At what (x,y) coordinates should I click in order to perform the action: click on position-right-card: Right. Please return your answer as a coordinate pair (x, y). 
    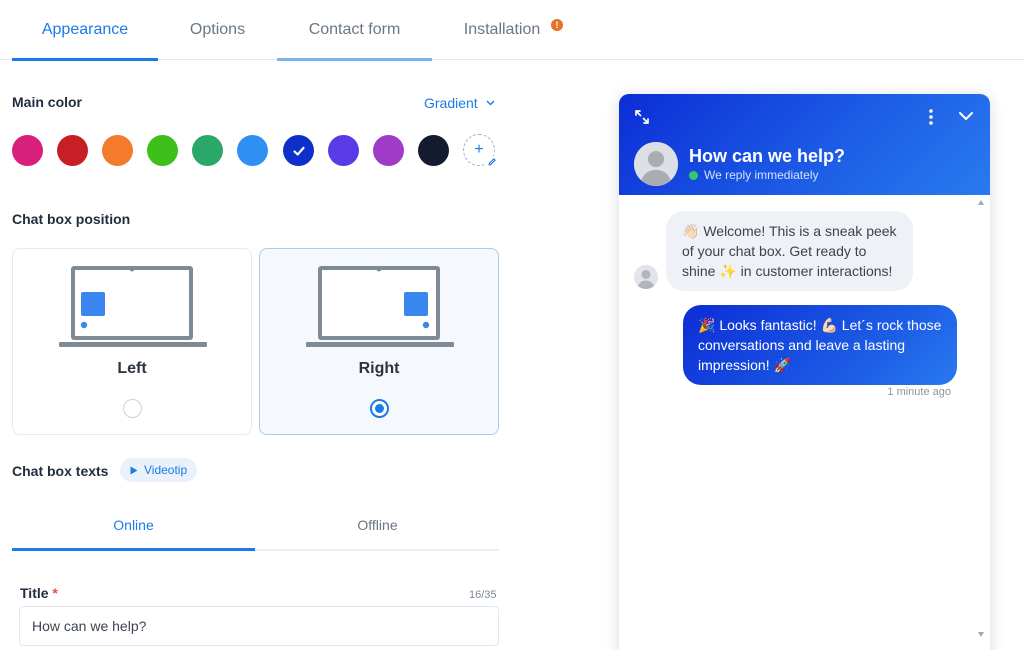
    Looking at the image, I should click on (379, 341).